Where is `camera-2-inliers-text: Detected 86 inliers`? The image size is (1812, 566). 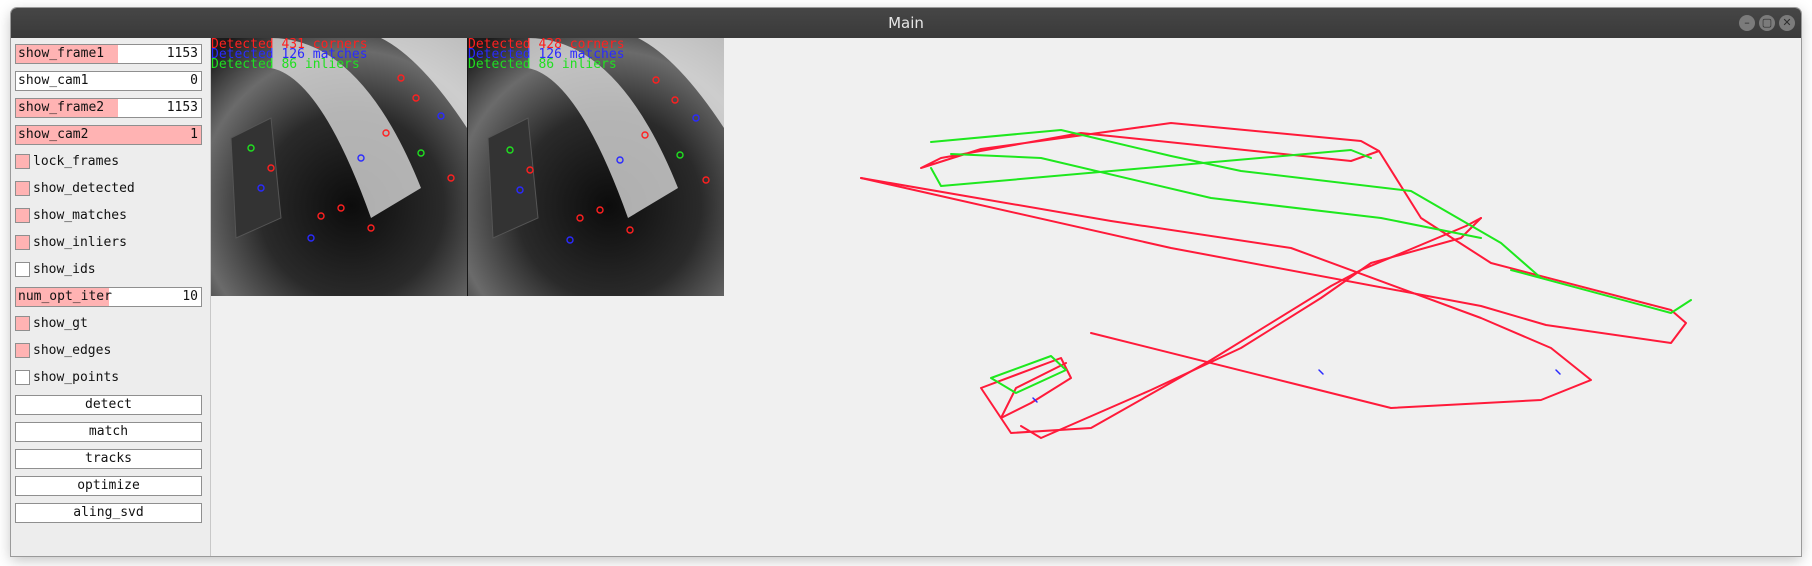
camera-2-inliers-text: Detected 86 inliers is located at coordinates (542, 64).